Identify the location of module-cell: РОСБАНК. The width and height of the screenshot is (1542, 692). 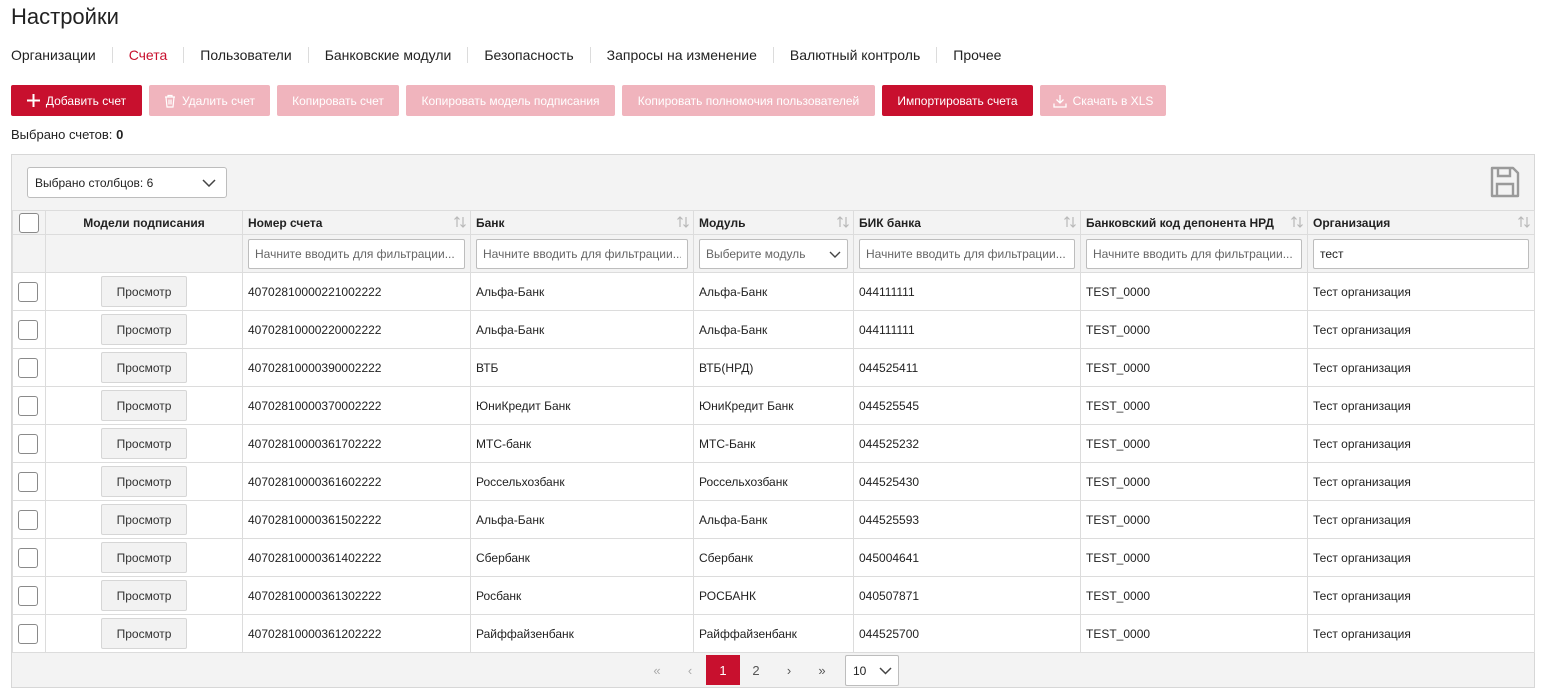
(773, 595).